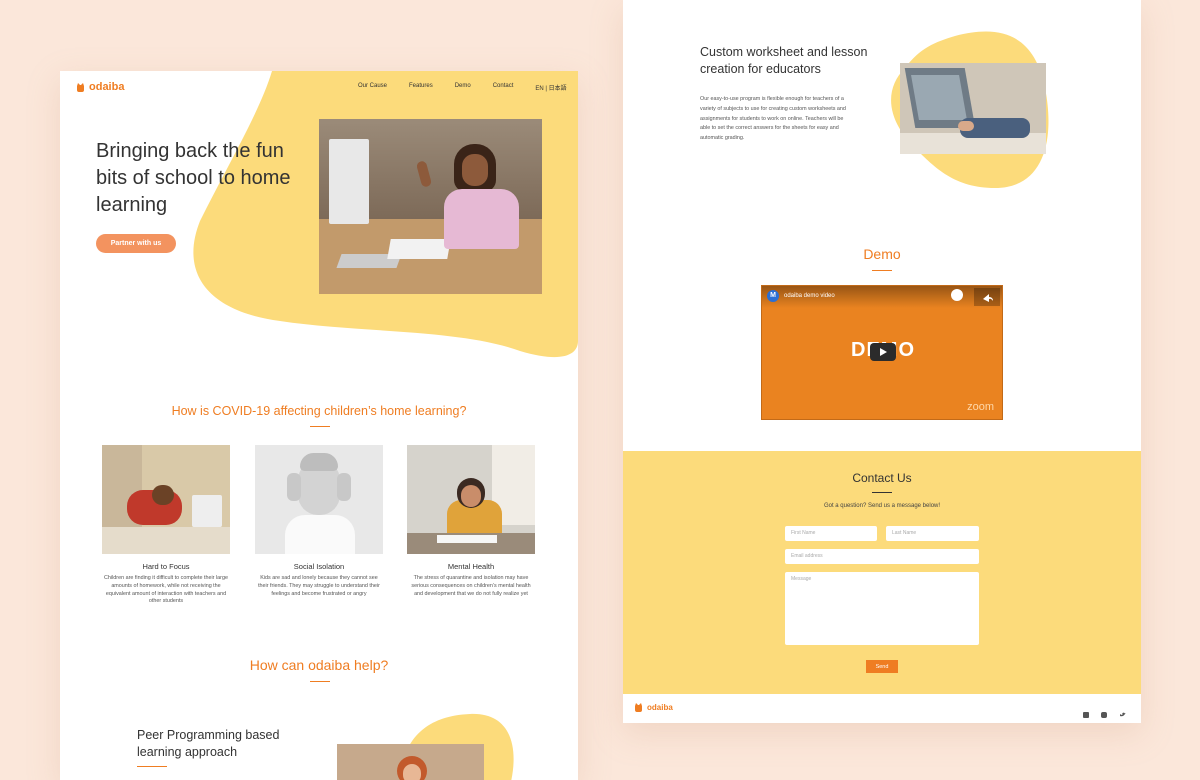 This screenshot has width=1200, height=780. What do you see at coordinates (882, 556) in the screenshot?
I see `email-field: Email address` at bounding box center [882, 556].